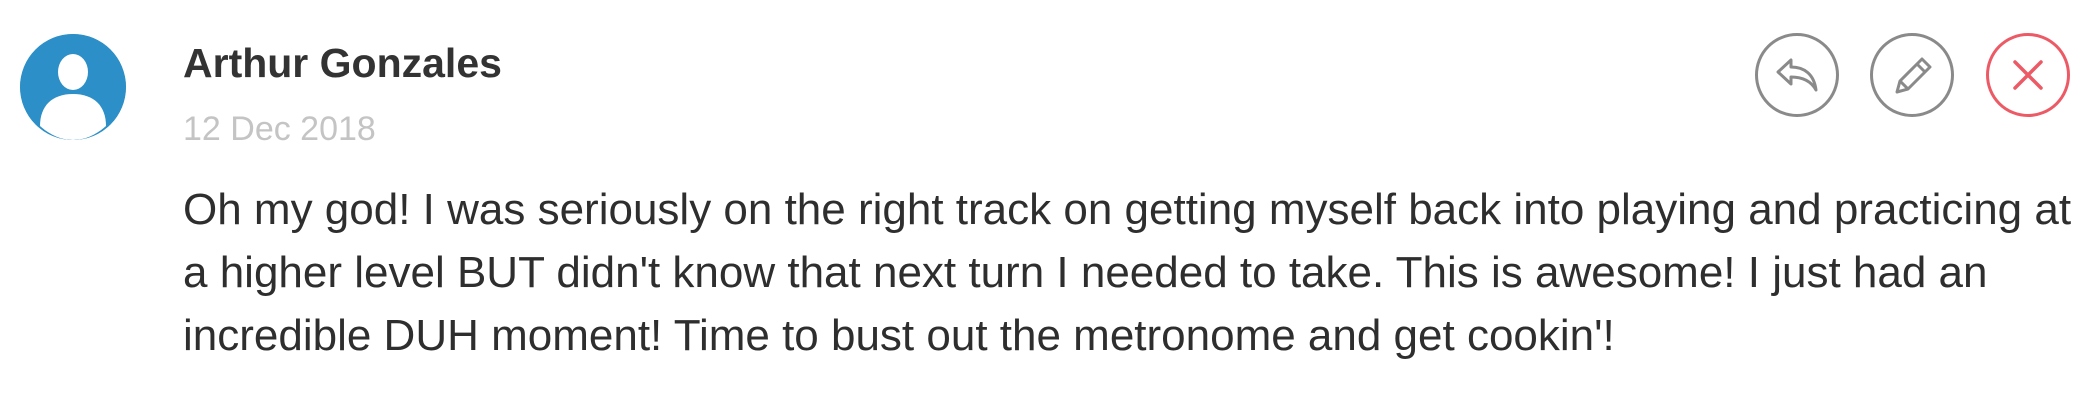 The image size is (2100, 410). What do you see at coordinates (342, 63) in the screenshot?
I see `author-name: Arthur Gonzales` at bounding box center [342, 63].